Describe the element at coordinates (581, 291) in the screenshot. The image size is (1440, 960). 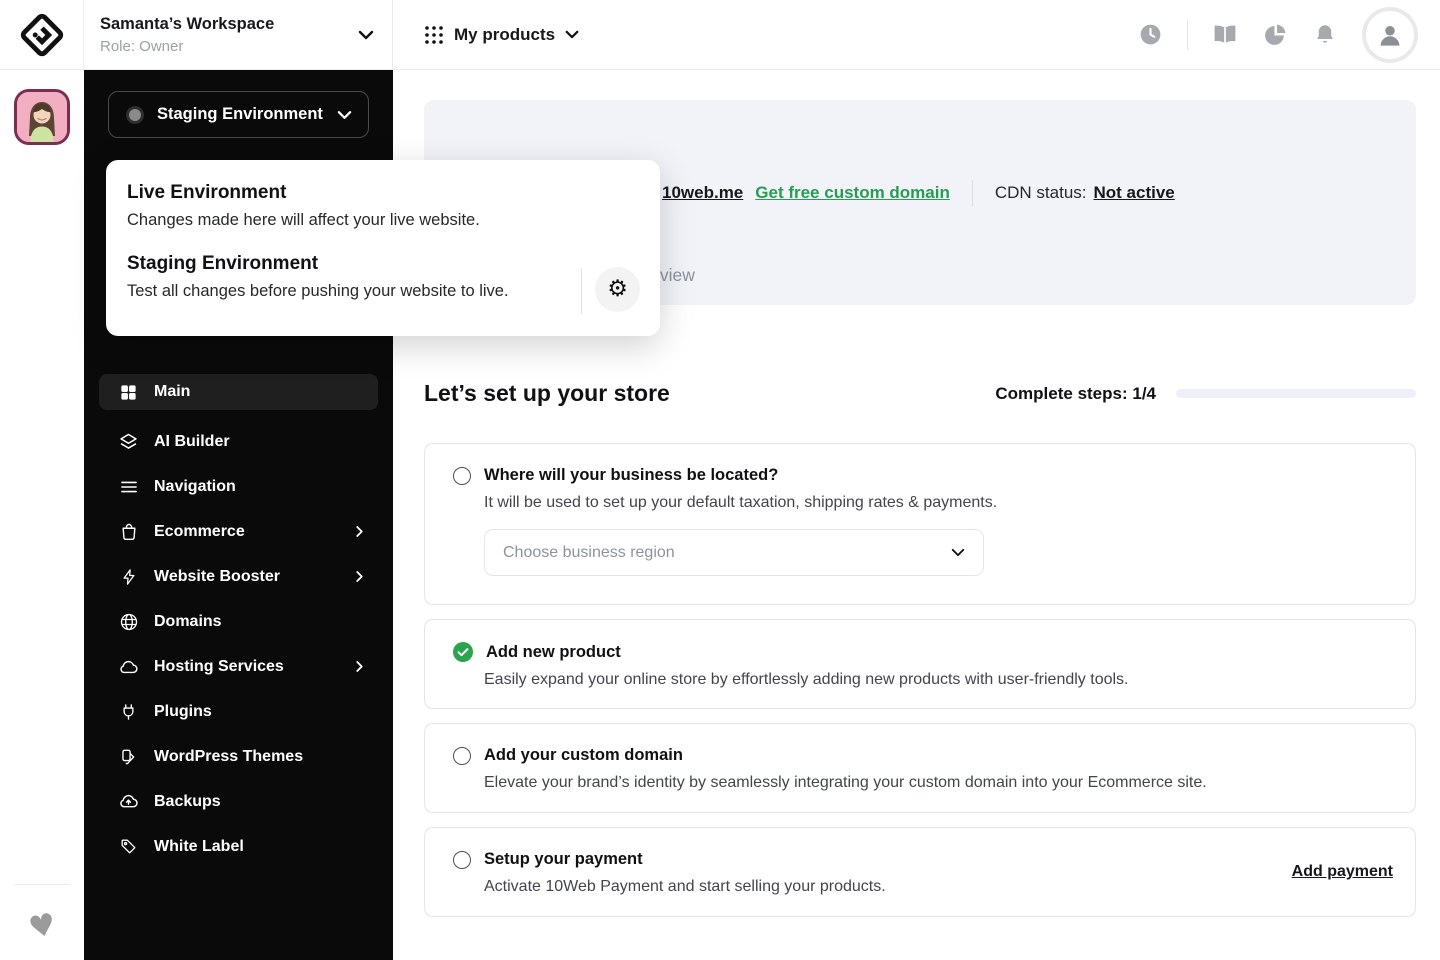
I see `popup-divider` at that location.